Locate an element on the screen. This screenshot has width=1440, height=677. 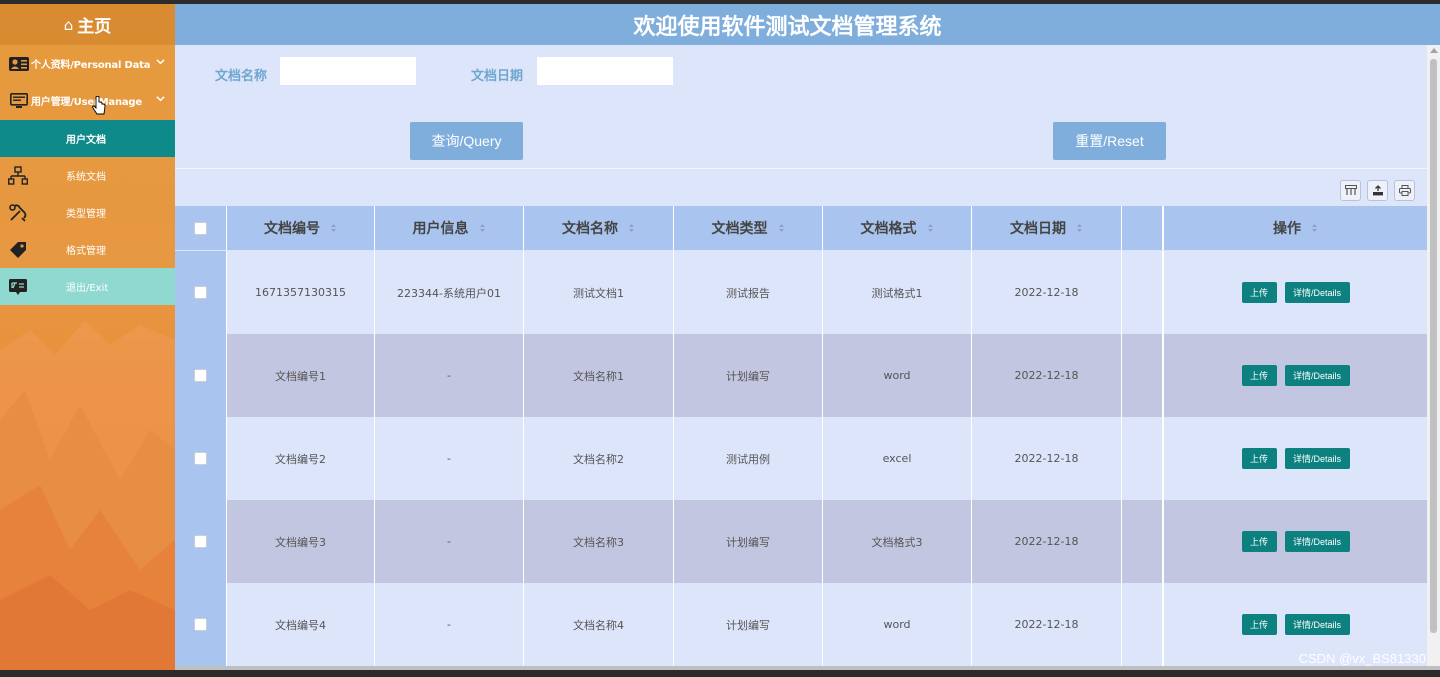
sidebar-subitem-system-docs: 系统文档 is located at coordinates (87, 175).